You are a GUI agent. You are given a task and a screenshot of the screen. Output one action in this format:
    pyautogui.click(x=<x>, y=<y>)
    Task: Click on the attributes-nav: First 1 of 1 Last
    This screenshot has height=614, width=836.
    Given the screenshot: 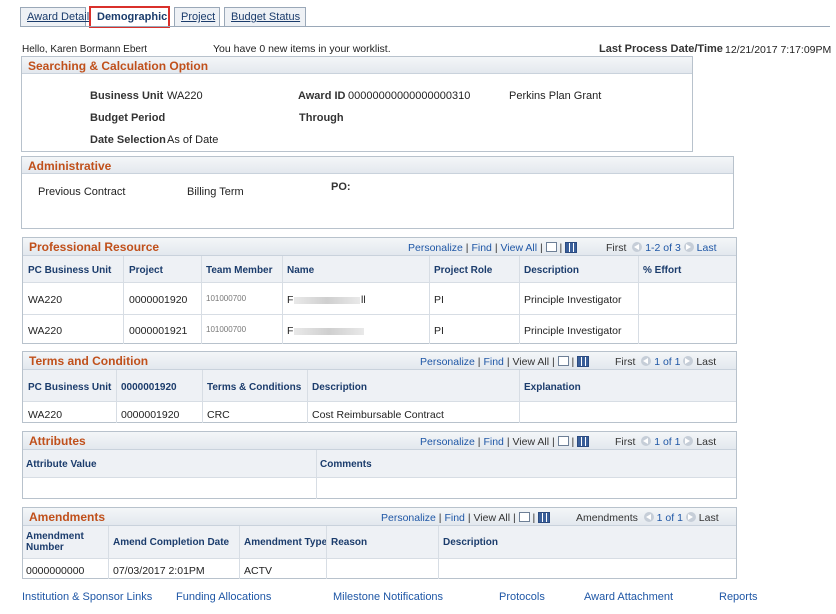 What is the action you would take?
    pyautogui.click(x=665, y=442)
    